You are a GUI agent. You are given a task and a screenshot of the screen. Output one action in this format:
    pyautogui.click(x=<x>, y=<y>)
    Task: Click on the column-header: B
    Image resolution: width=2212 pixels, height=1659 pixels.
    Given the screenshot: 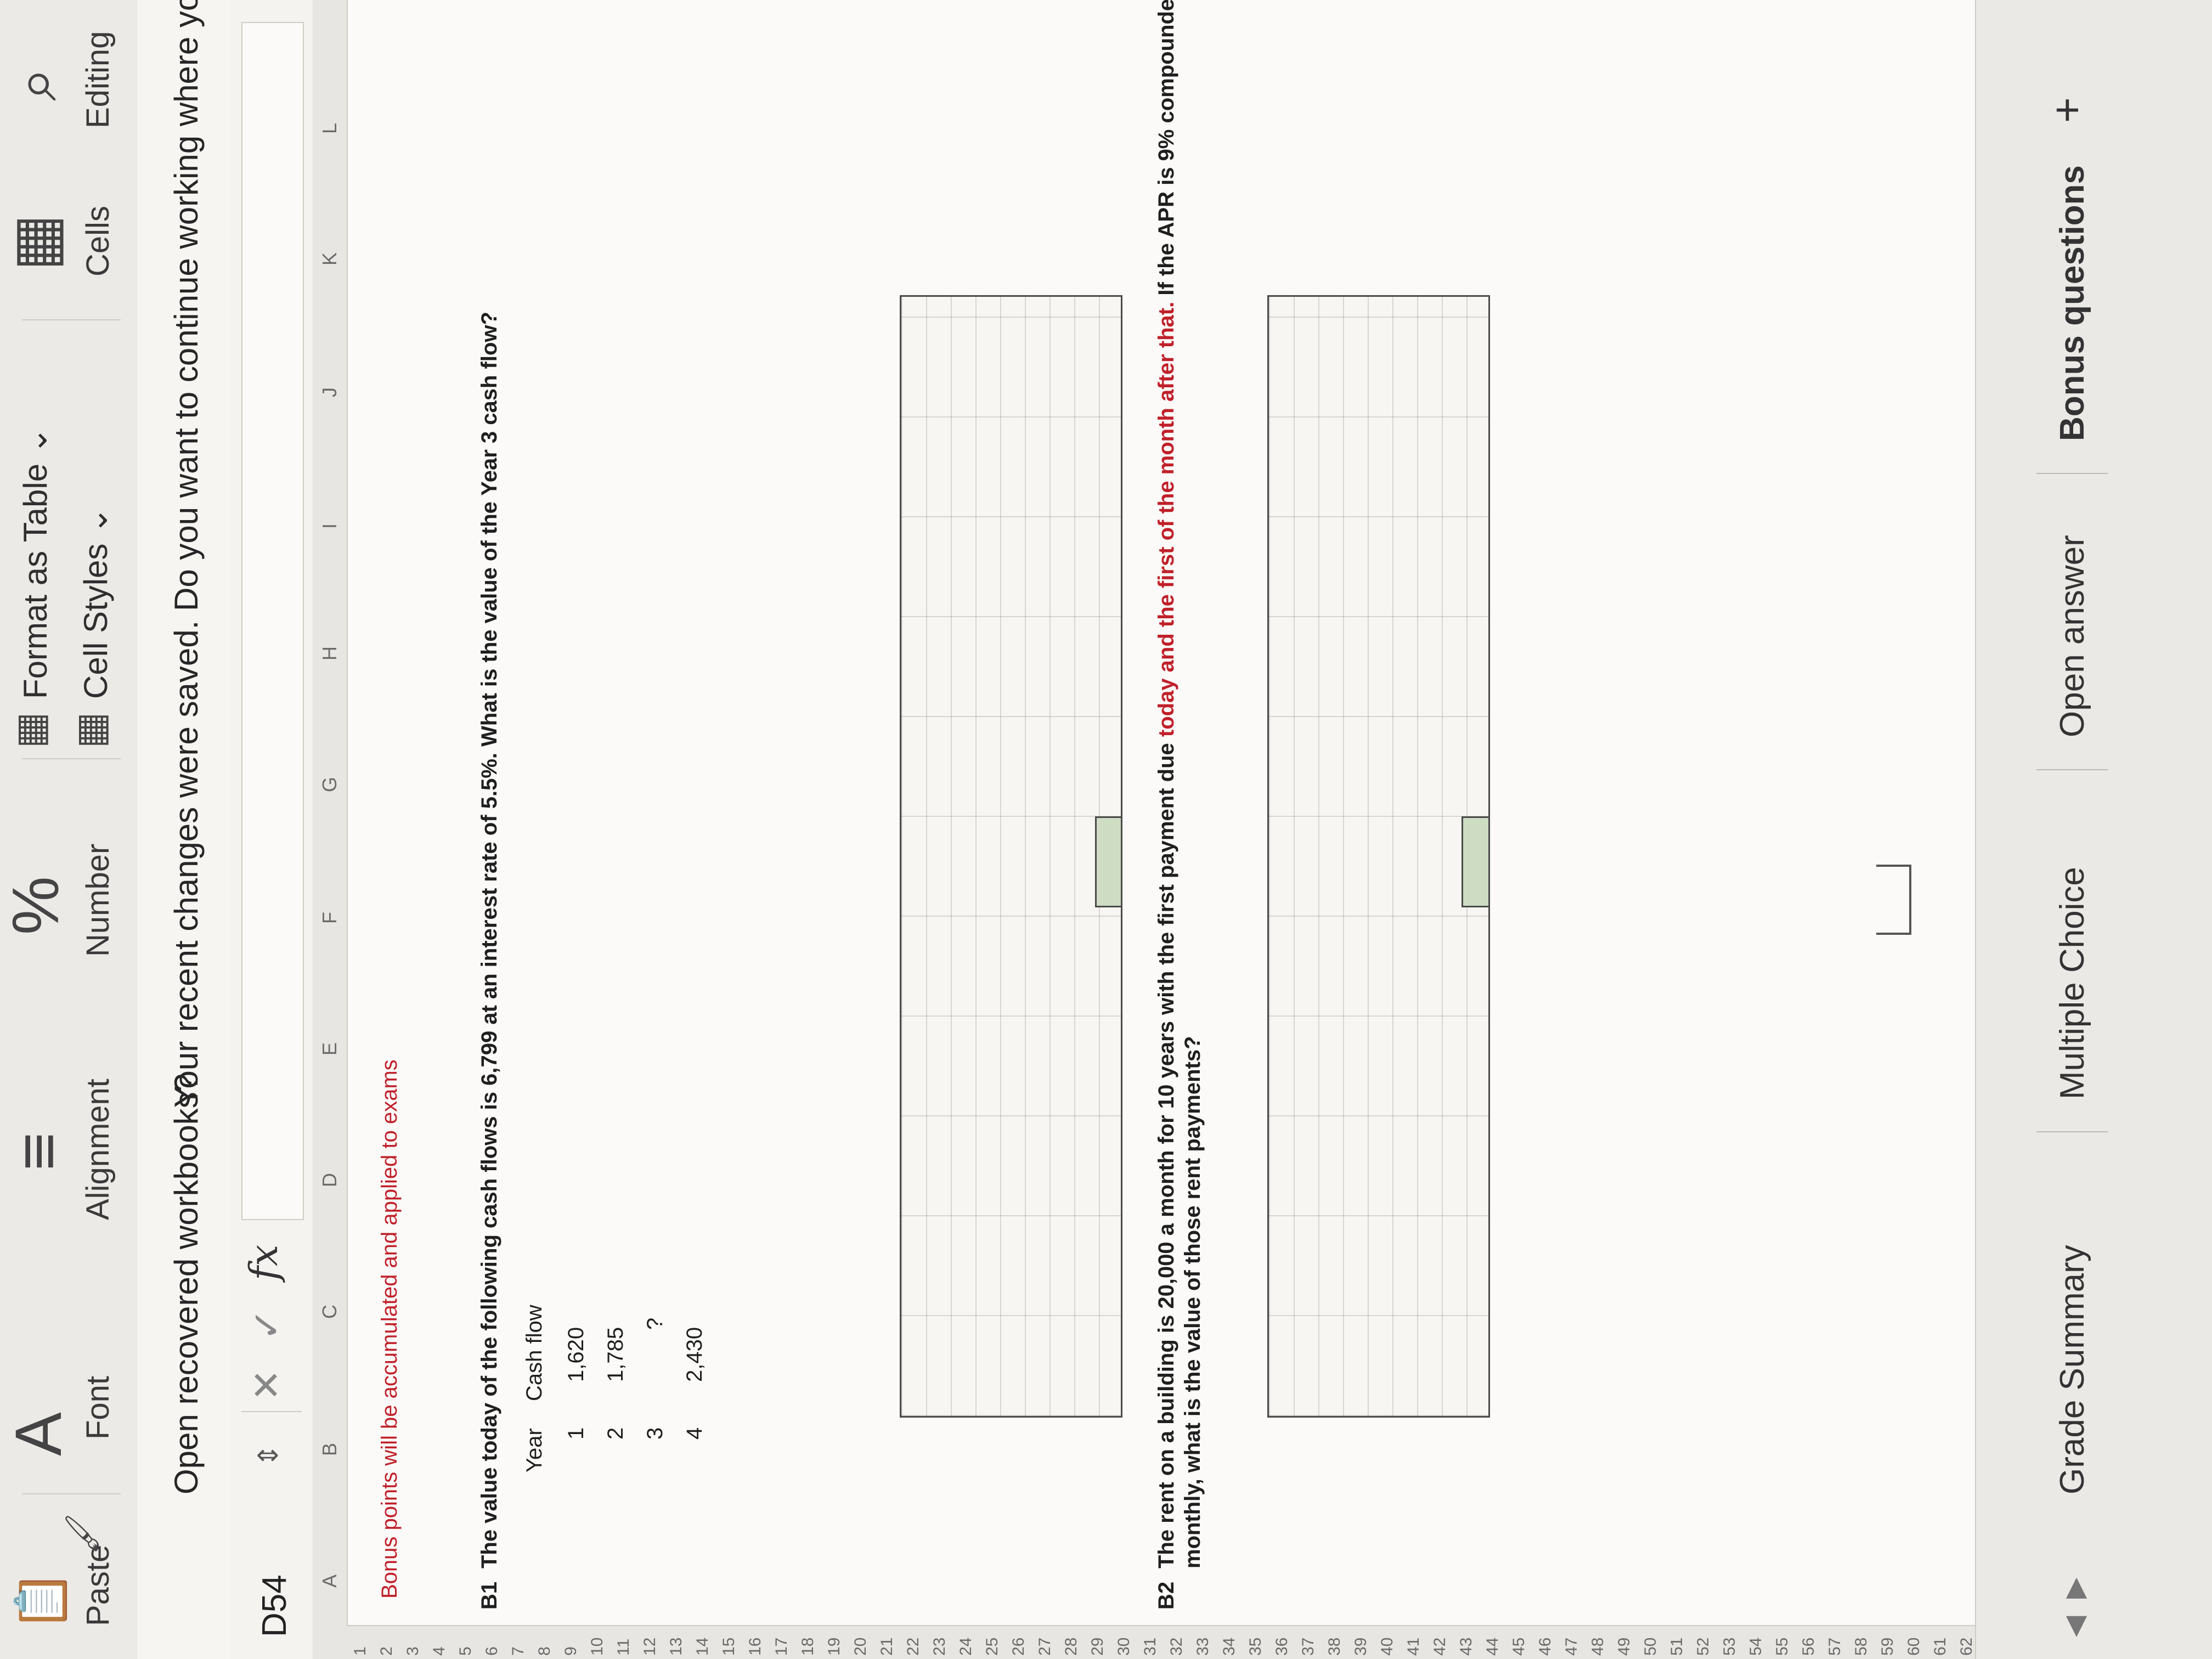 What is the action you would take?
    pyautogui.click(x=330, y=1449)
    